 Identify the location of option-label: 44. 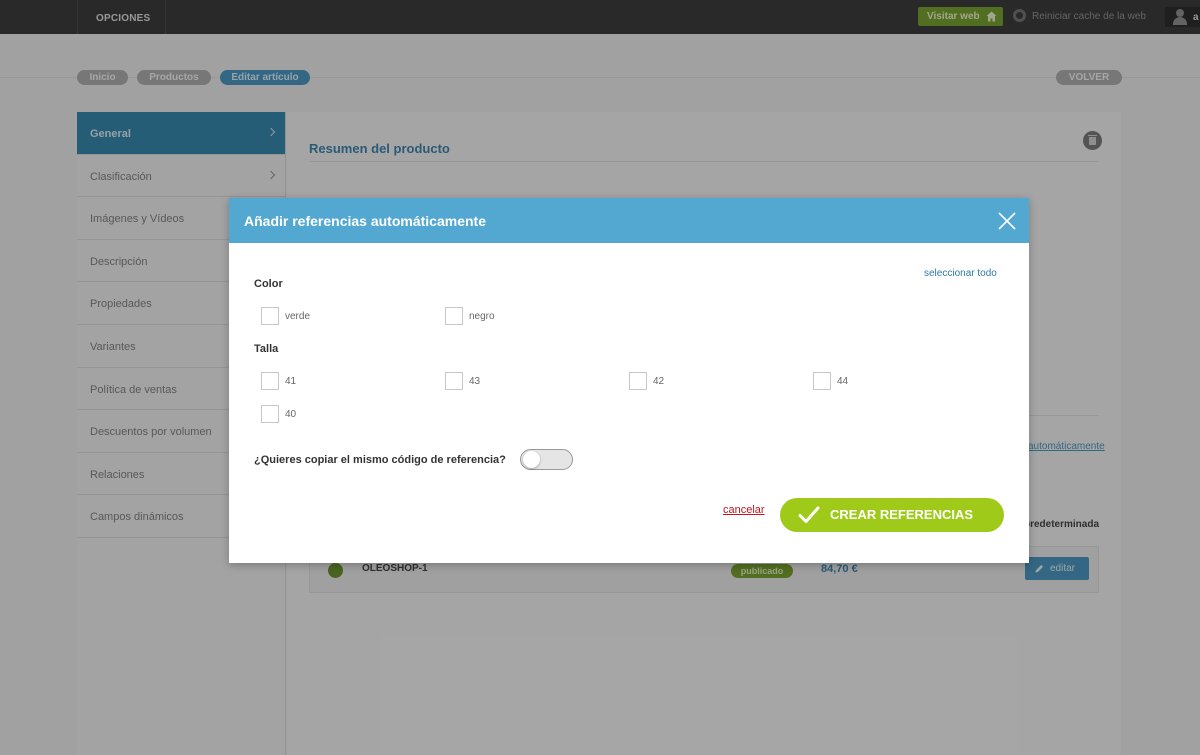
(843, 381).